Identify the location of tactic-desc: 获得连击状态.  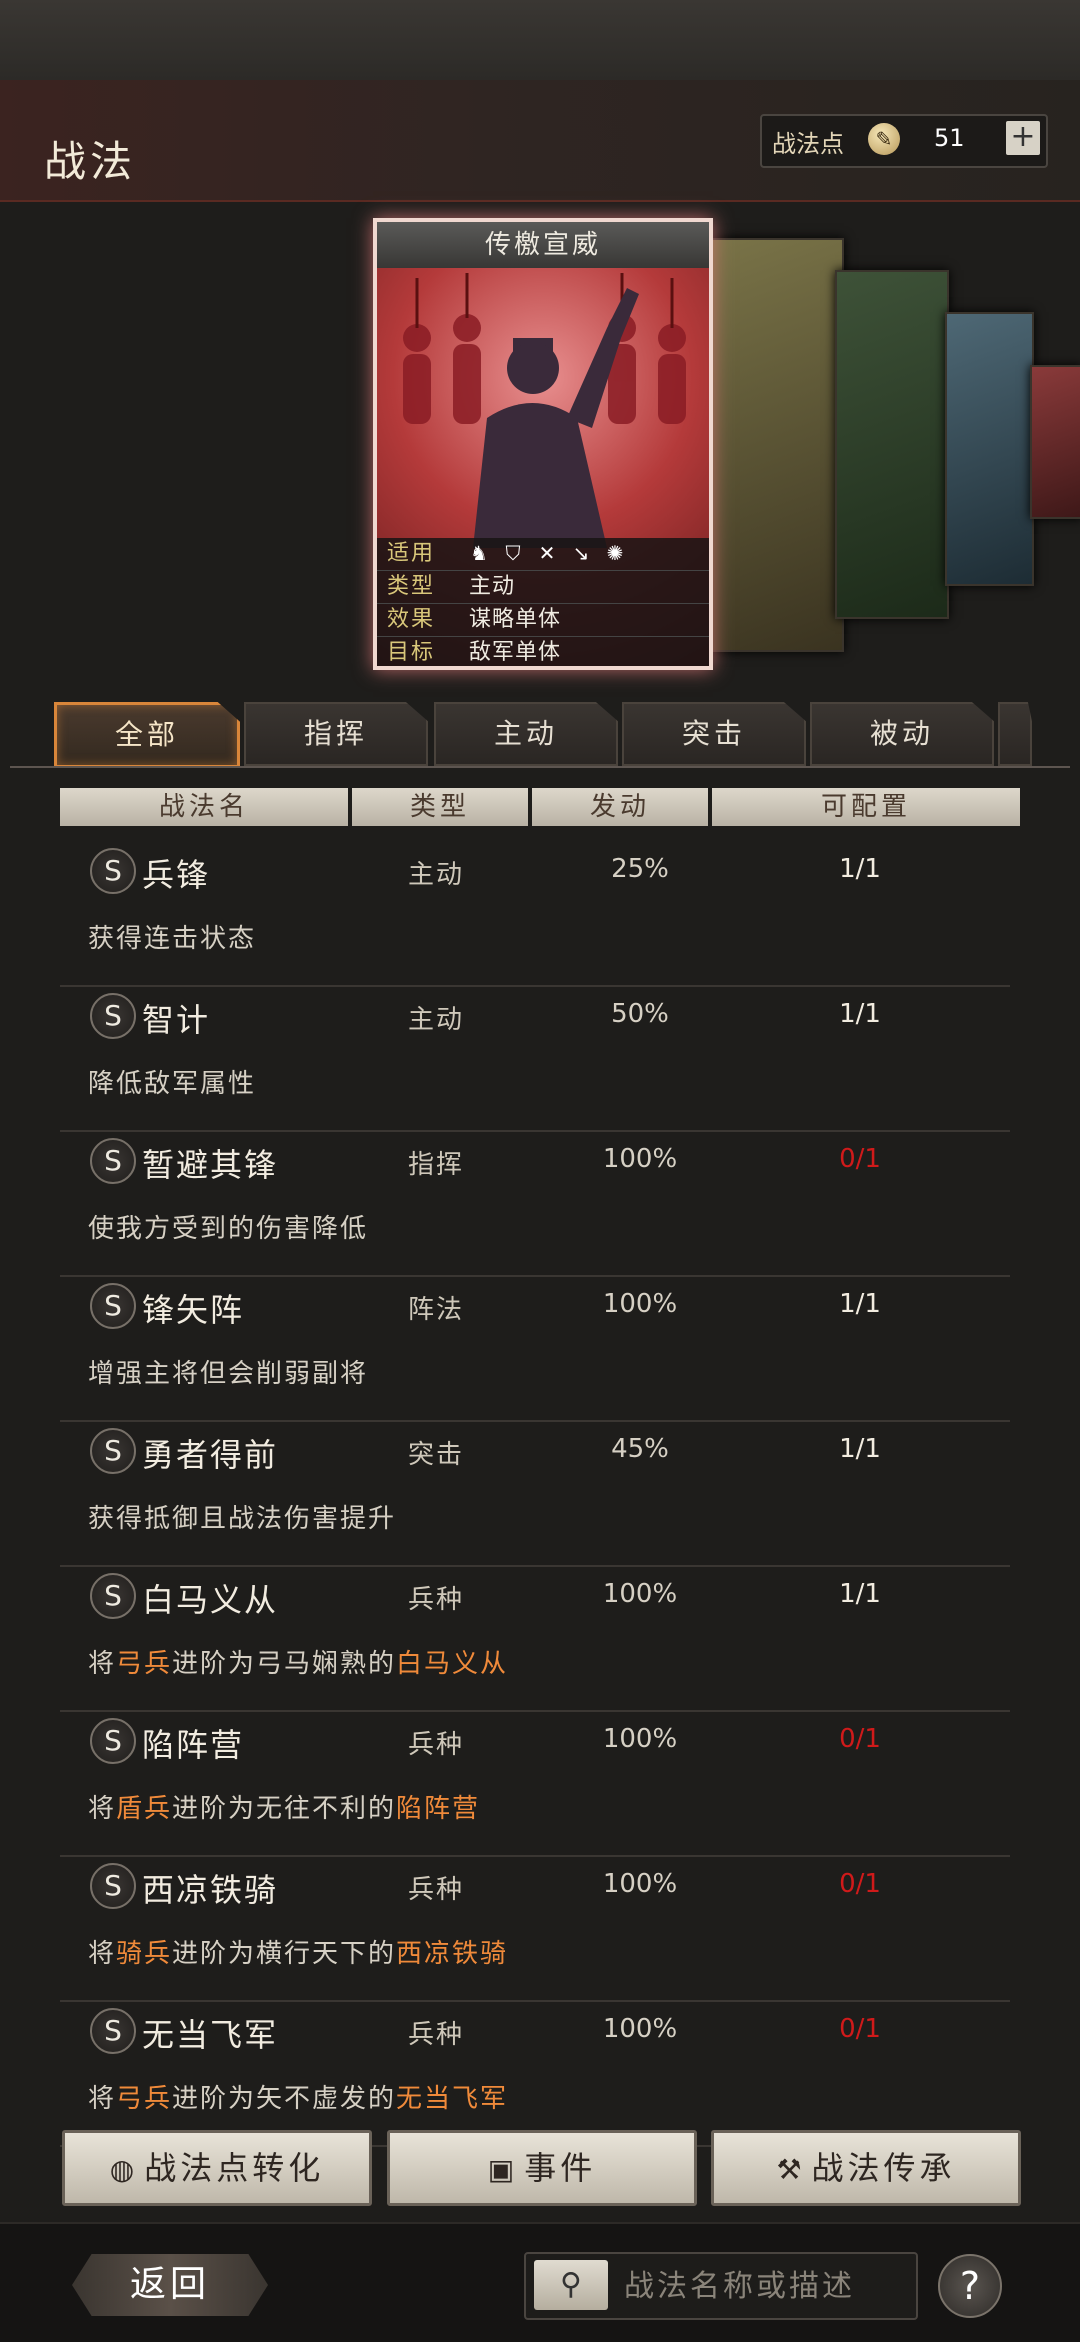
(172, 939).